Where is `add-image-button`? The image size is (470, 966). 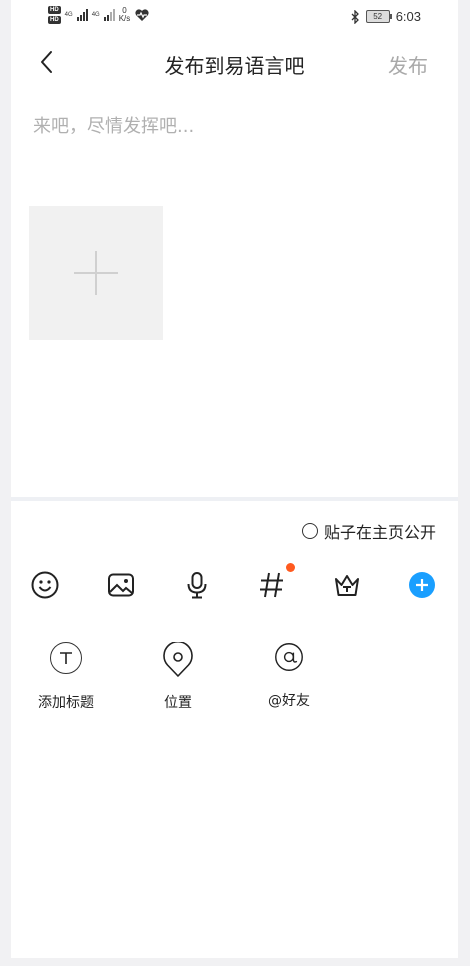
add-image-button is located at coordinates (96, 273).